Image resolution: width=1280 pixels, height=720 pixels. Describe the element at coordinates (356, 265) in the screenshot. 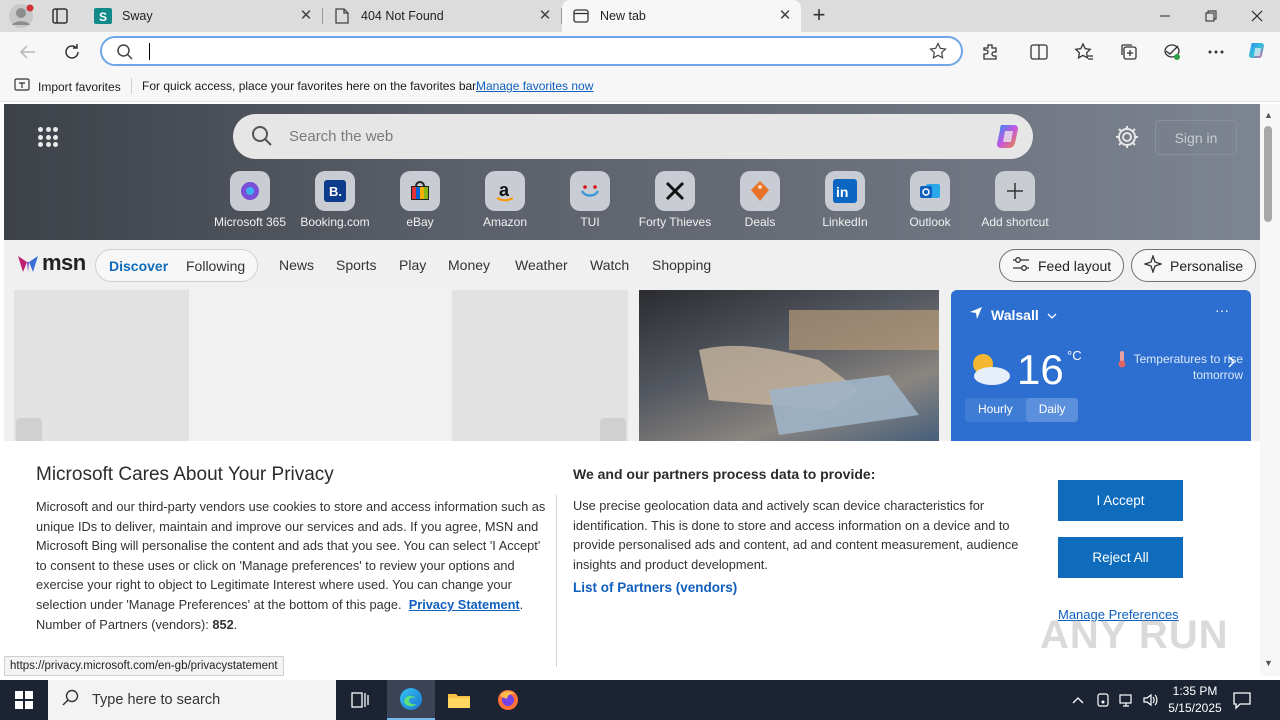

I see `nav-sports: Sports` at that location.